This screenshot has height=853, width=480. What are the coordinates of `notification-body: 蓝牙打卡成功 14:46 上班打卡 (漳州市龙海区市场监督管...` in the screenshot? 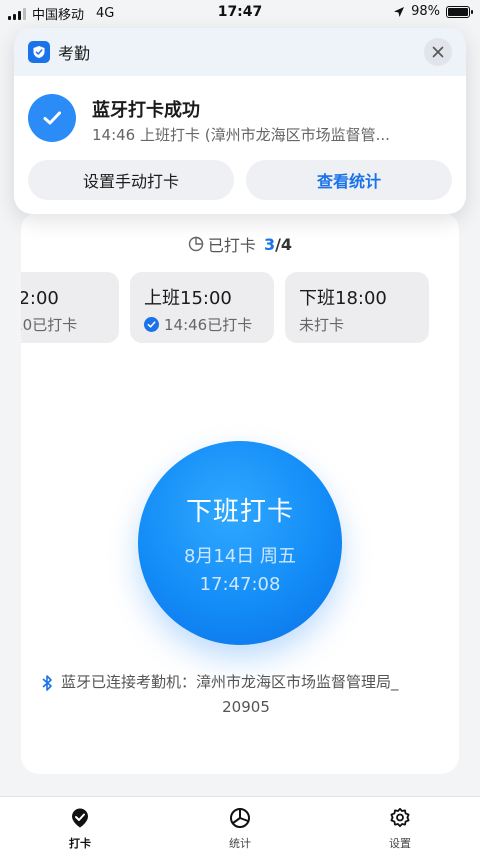 It's located at (240, 118).